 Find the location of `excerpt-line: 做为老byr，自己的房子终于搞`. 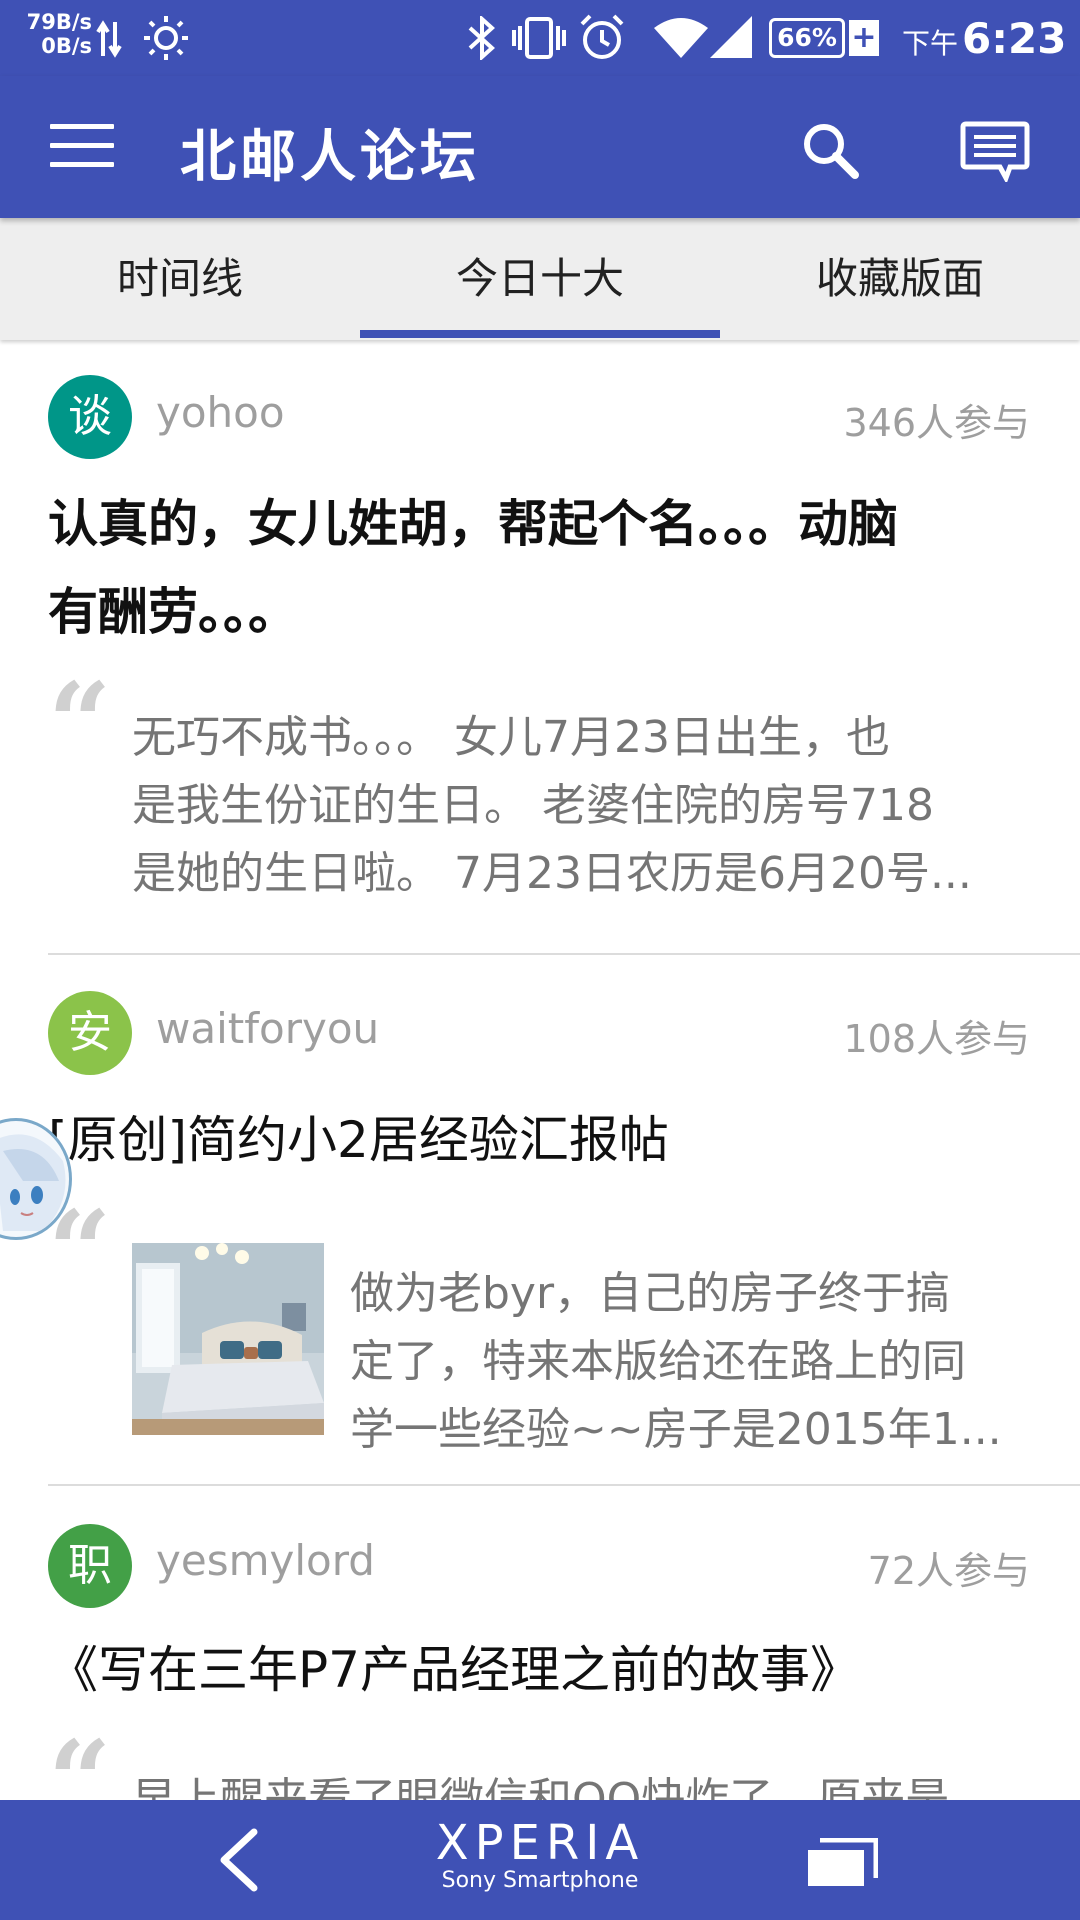

excerpt-line: 做为老byr，自己的房子终于搞 is located at coordinates (650, 1293).